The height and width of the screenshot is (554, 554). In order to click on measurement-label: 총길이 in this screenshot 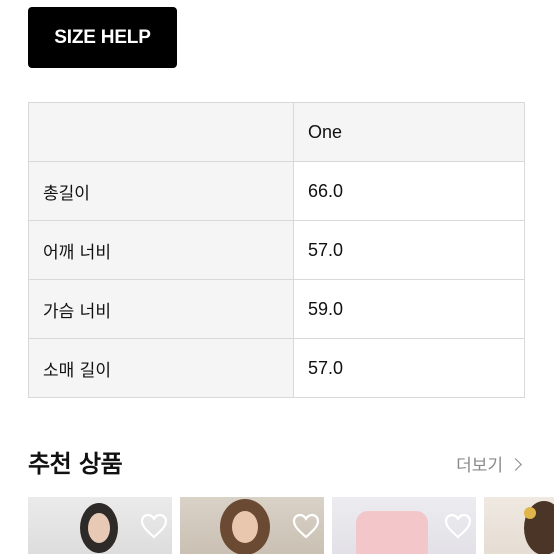, I will do `click(161, 191)`.